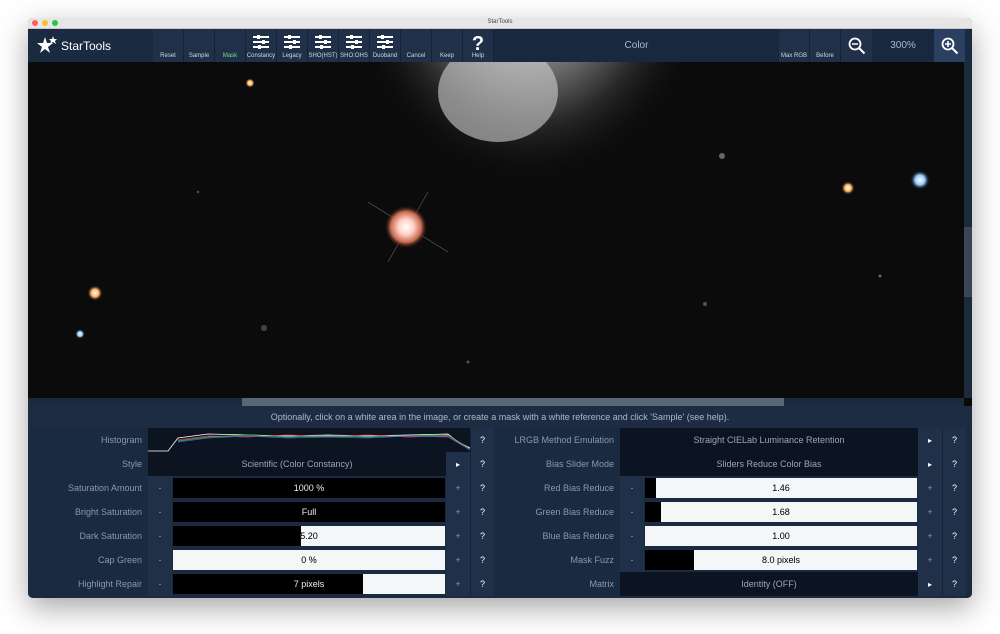  I want to click on window-title: StarTools, so click(500, 22).